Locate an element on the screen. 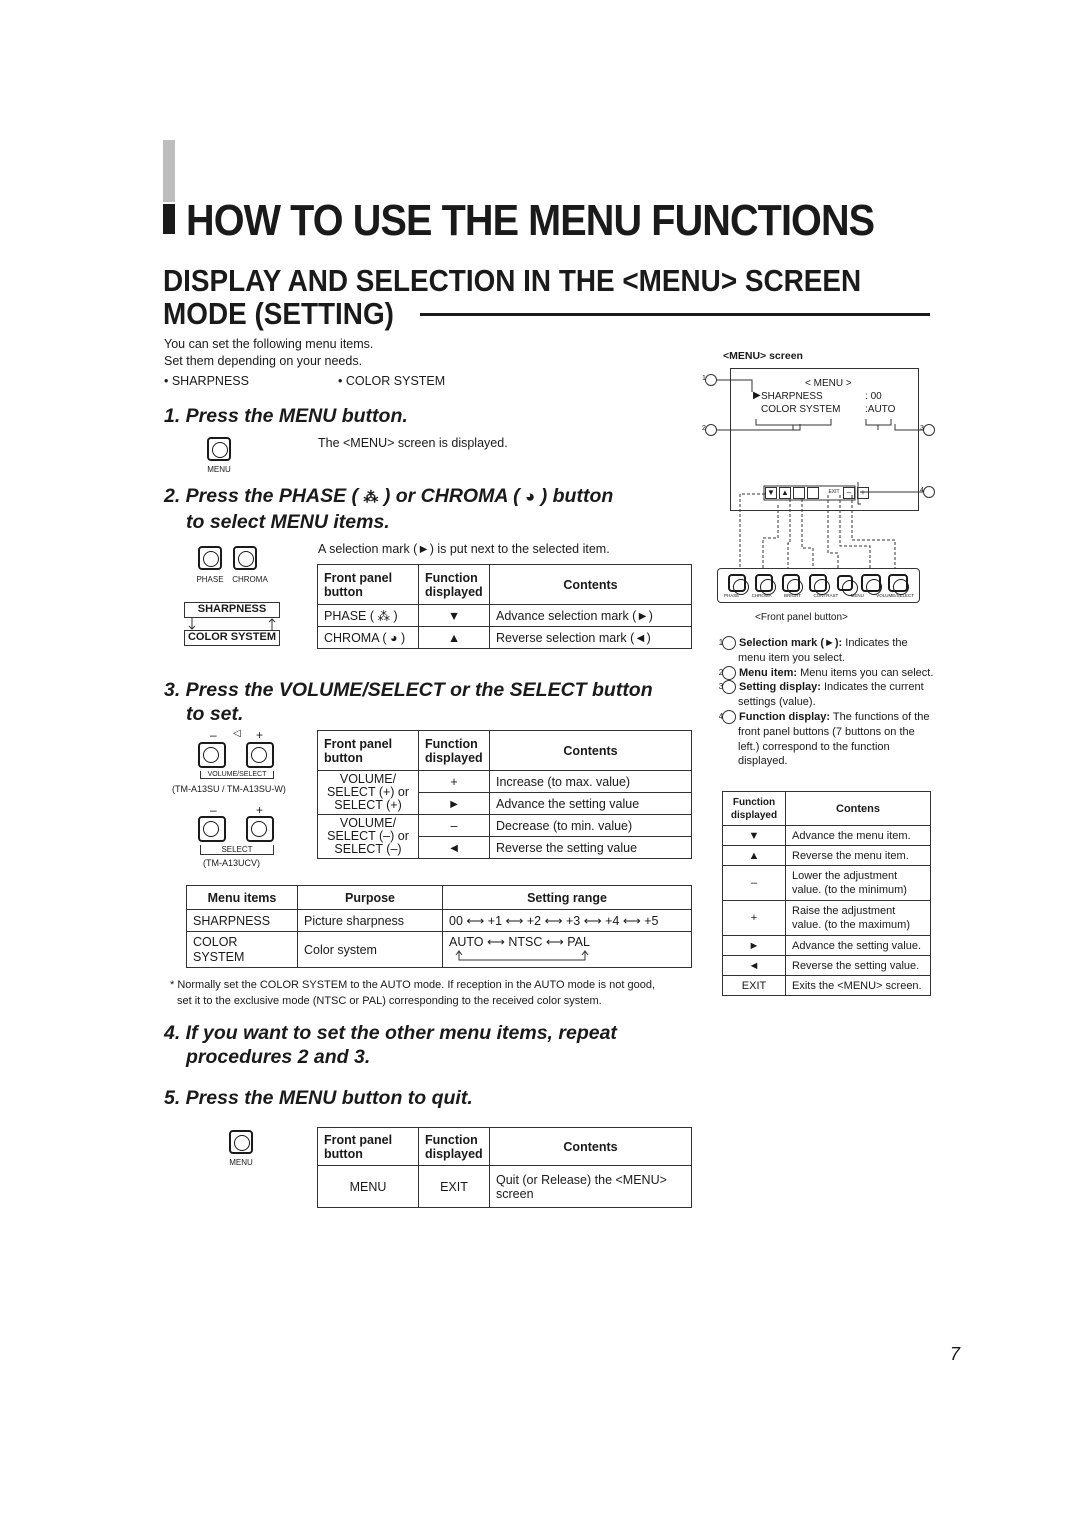 Image resolution: width=1080 pixels, height=1528 pixels. step1-desc: The <MENU> screen is displayed. is located at coordinates (413, 443).